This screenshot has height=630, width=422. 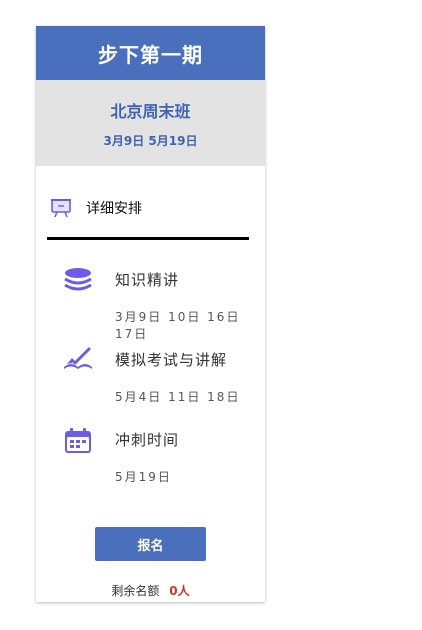 What do you see at coordinates (178, 325) in the screenshot?
I see `agenda-date: 3月9日 10日 16日 17日` at bounding box center [178, 325].